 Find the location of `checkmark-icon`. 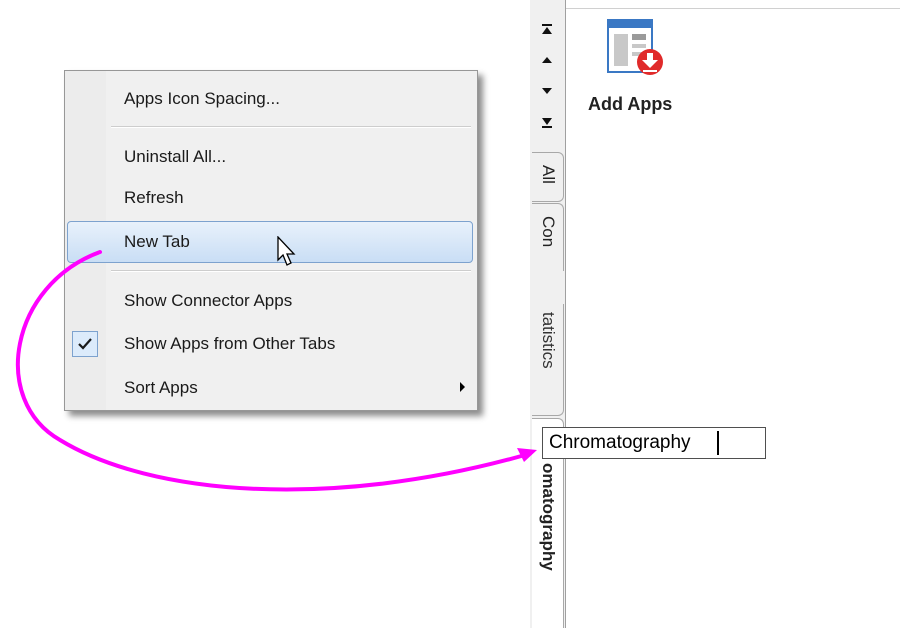

checkmark-icon is located at coordinates (85, 344).